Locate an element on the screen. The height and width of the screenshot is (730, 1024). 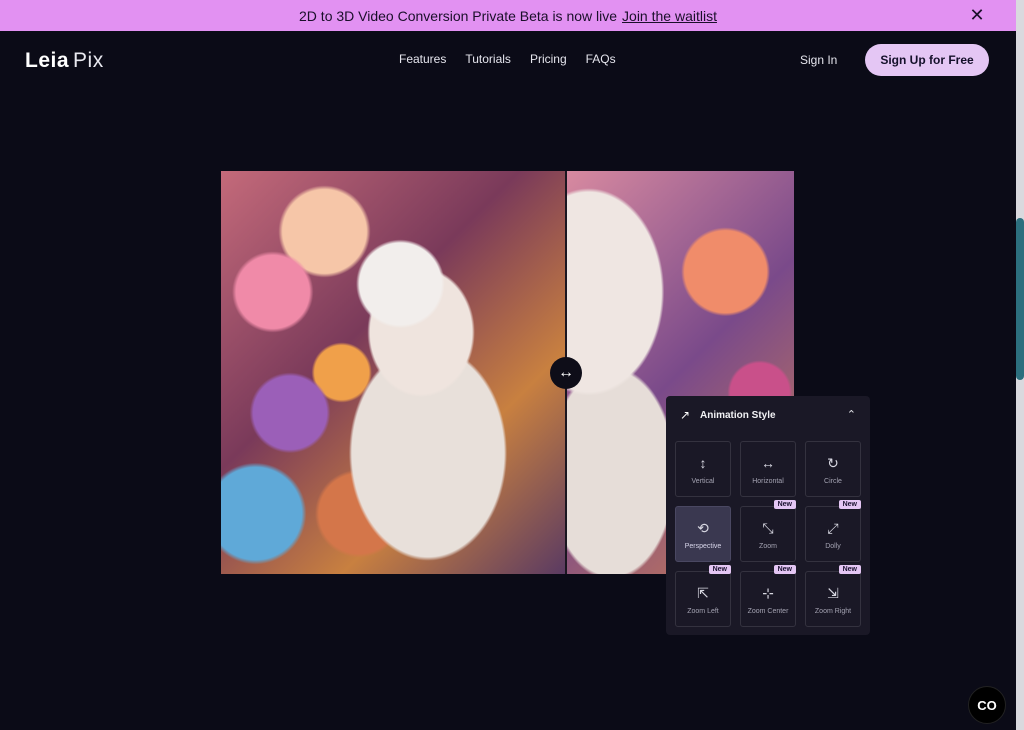
dolly-icon: ⤢ is located at coordinates (833, 527).